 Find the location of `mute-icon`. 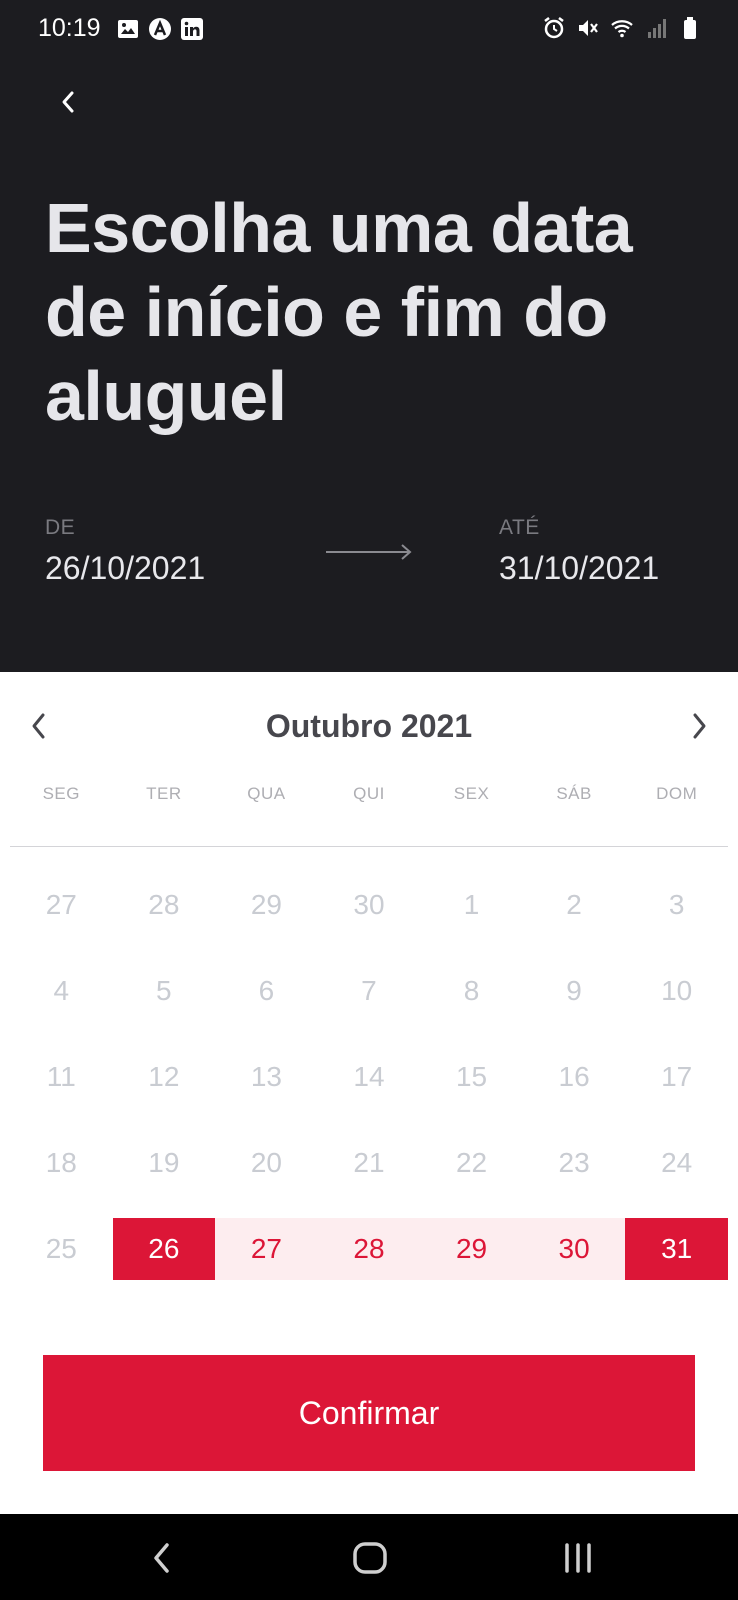

mute-icon is located at coordinates (588, 28).